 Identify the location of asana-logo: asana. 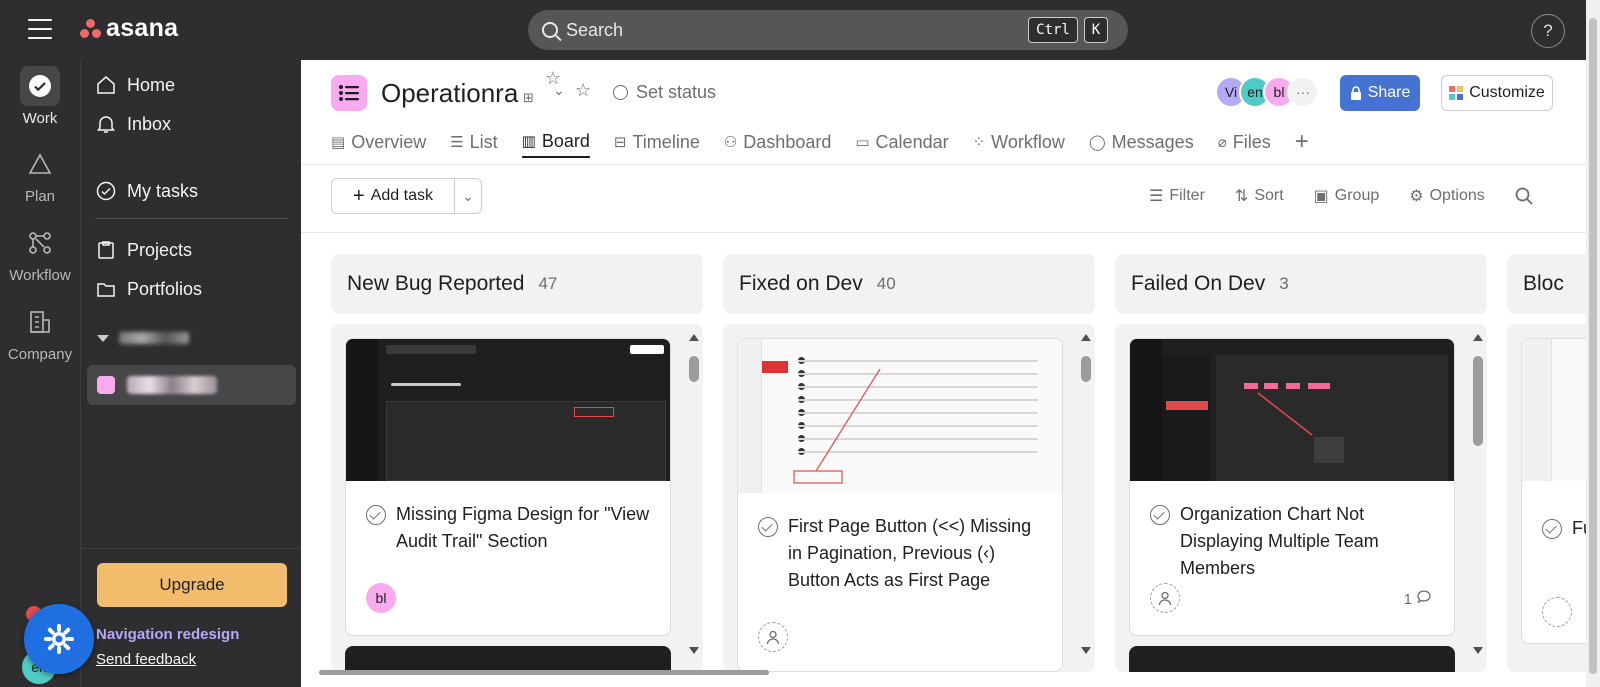
(129, 28).